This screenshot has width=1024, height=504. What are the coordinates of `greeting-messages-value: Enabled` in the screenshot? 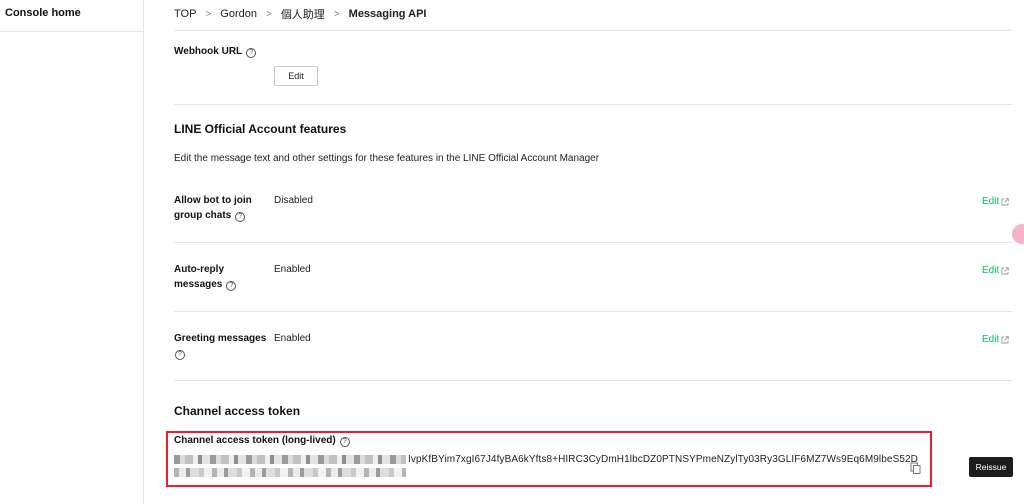 It's located at (292, 338).